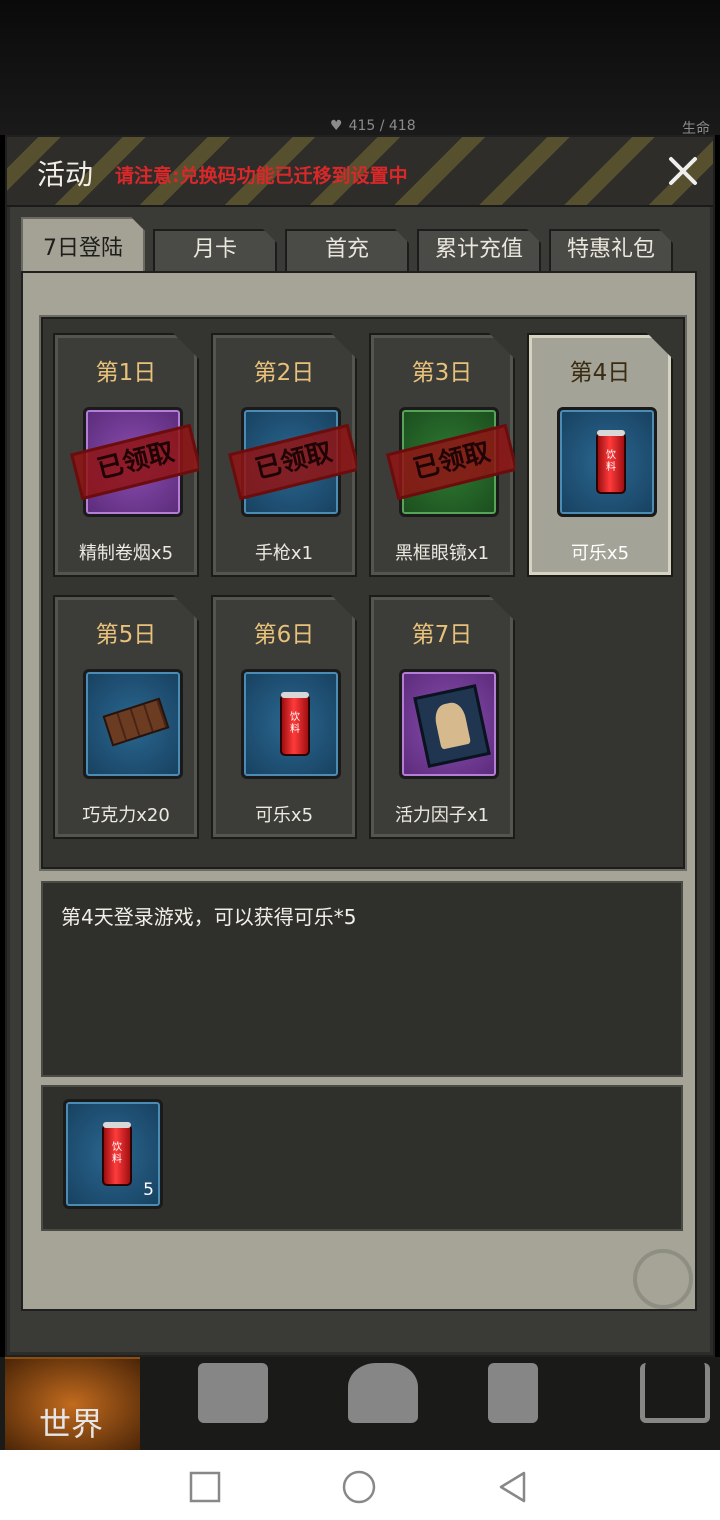  I want to click on reward-name: 黑框眼镜x1, so click(442, 553).